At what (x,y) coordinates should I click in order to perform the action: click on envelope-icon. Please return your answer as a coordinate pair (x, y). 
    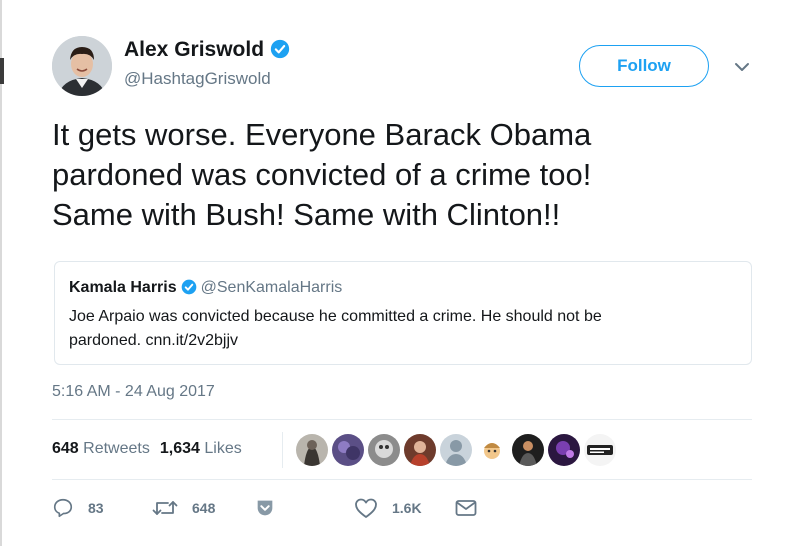
    Looking at the image, I should click on (466, 508).